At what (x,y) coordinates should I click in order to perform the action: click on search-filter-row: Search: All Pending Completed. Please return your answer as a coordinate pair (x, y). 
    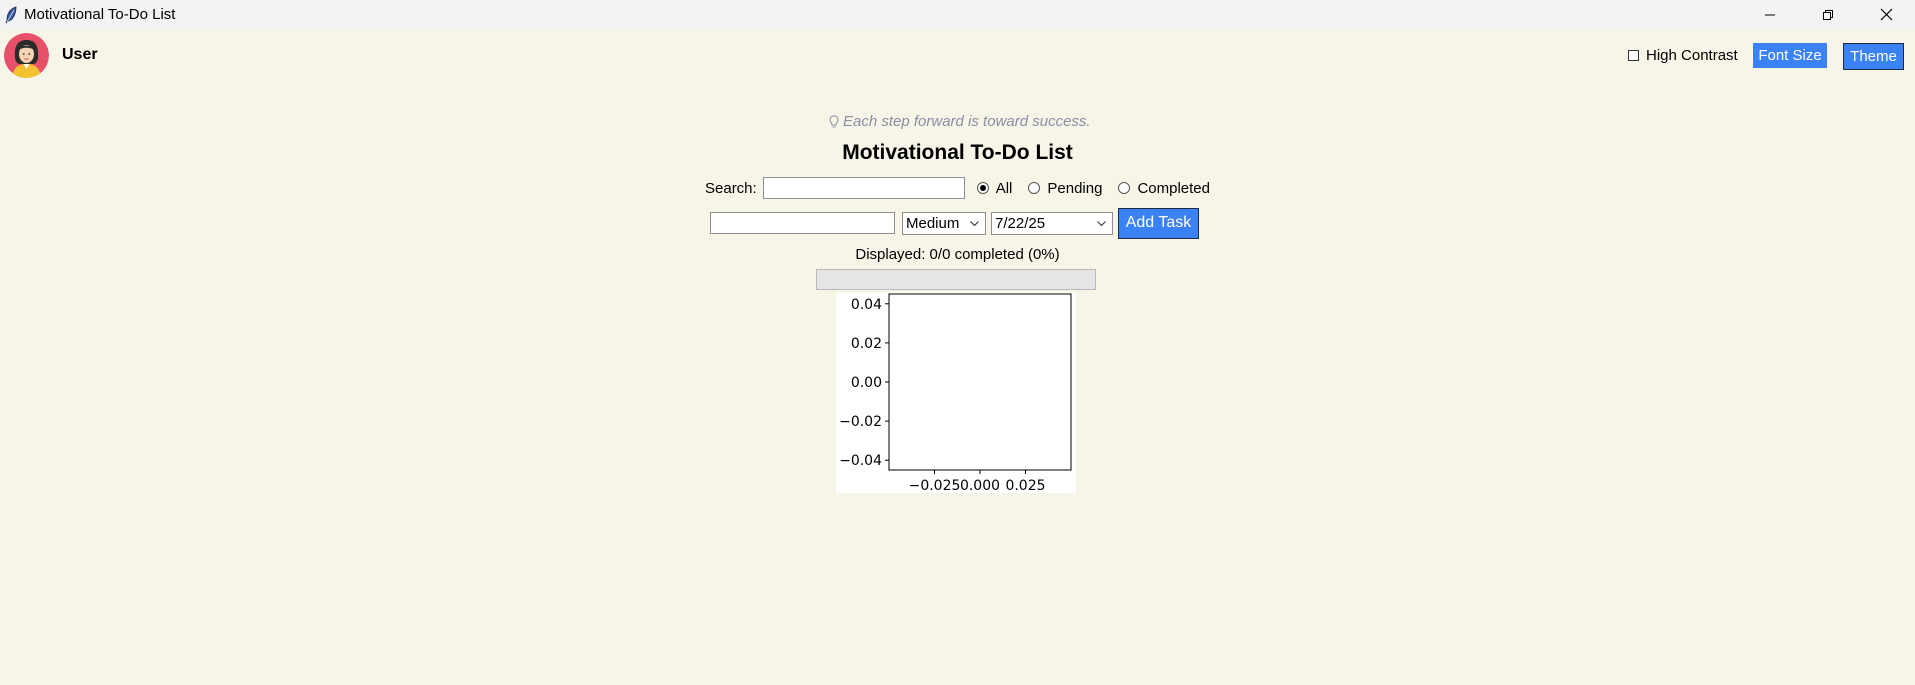
    Looking at the image, I should click on (965, 188).